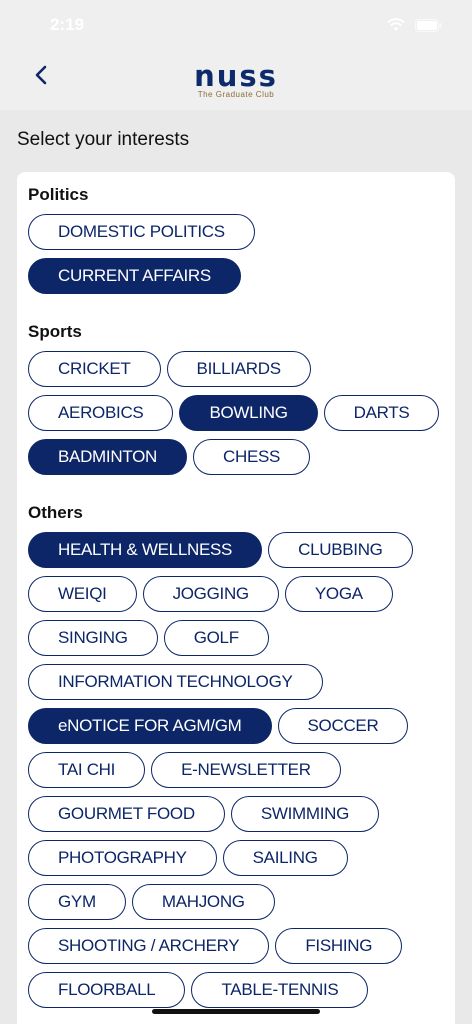 The width and height of the screenshot is (472, 1024). Describe the element at coordinates (87, 770) in the screenshot. I see `interest-chip: TAI CHI` at that location.